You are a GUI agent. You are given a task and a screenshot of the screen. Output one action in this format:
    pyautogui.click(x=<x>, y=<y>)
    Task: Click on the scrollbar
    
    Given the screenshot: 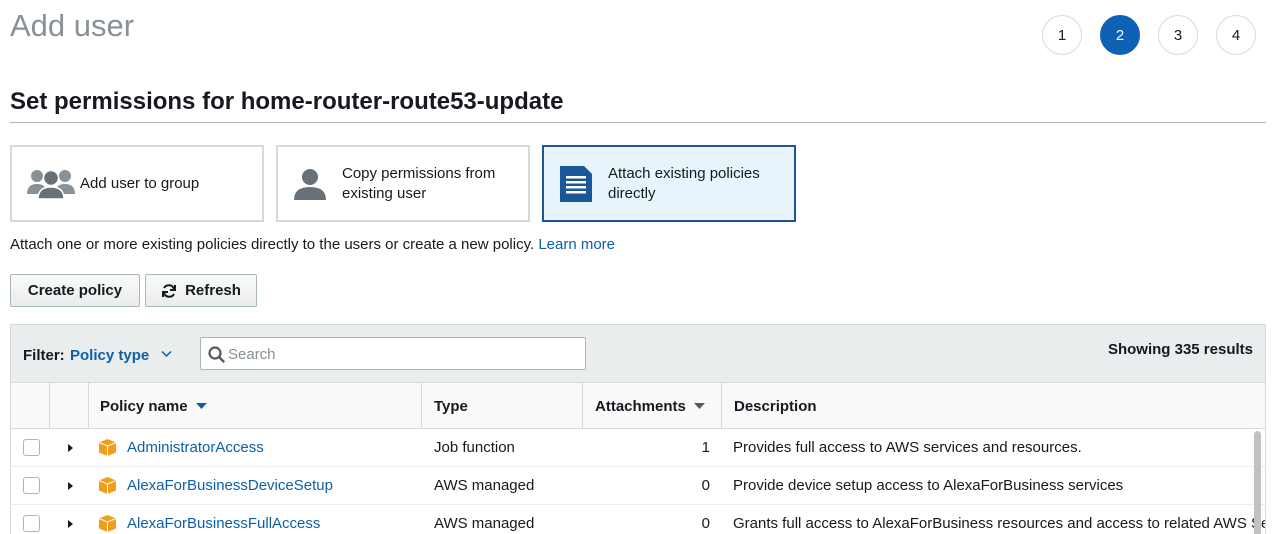 What is the action you would take?
    pyautogui.click(x=1257, y=482)
    